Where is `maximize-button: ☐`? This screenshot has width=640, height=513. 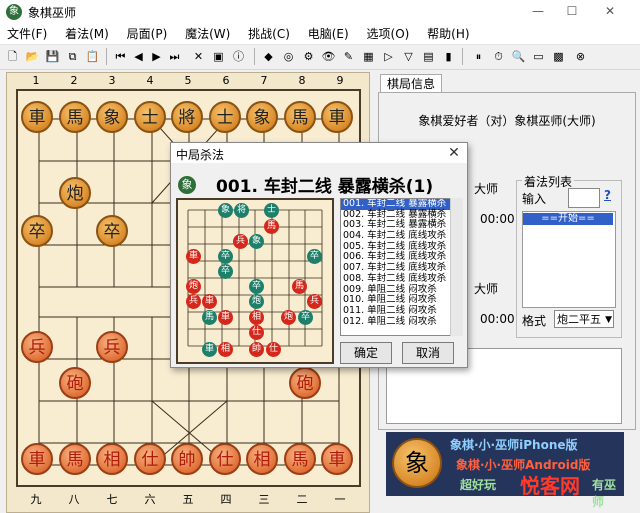 maximize-button: ☐ is located at coordinates (572, 11).